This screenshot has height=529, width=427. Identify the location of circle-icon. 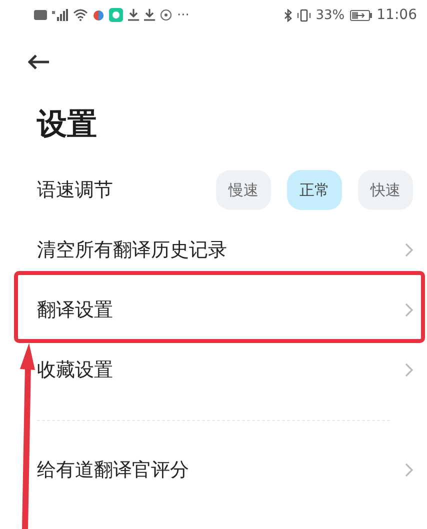
(166, 15).